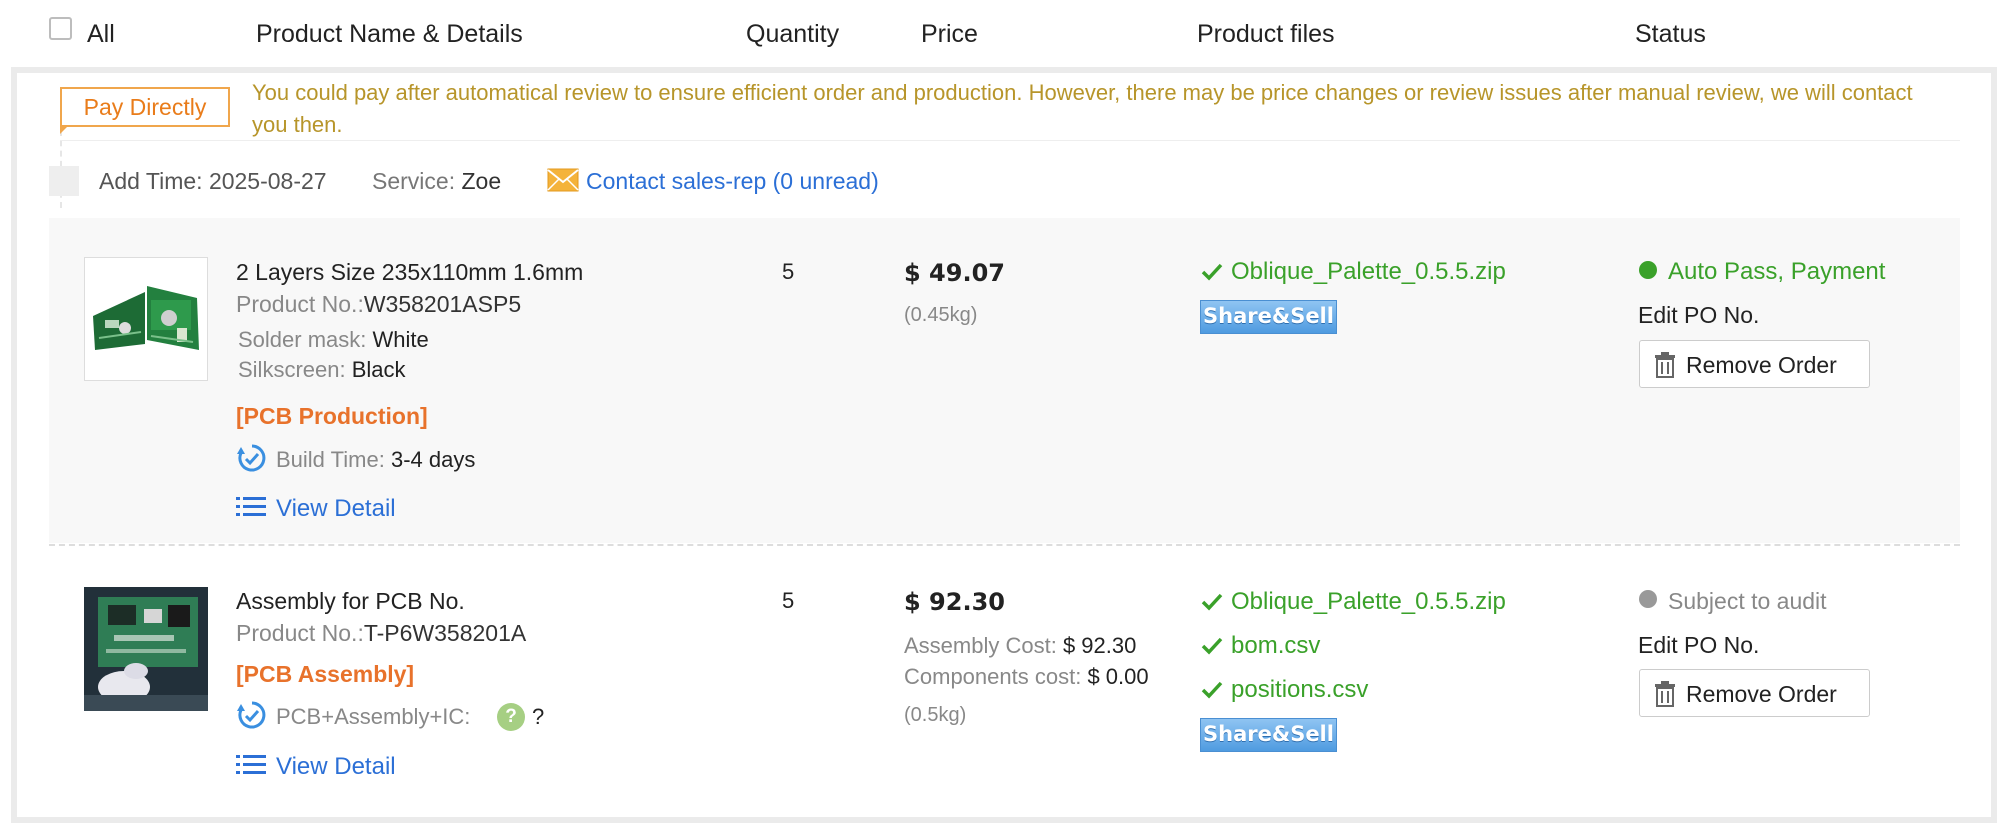 This screenshot has width=2008, height=834. What do you see at coordinates (538, 716) in the screenshot?
I see `assembly-ic-value: ?` at bounding box center [538, 716].